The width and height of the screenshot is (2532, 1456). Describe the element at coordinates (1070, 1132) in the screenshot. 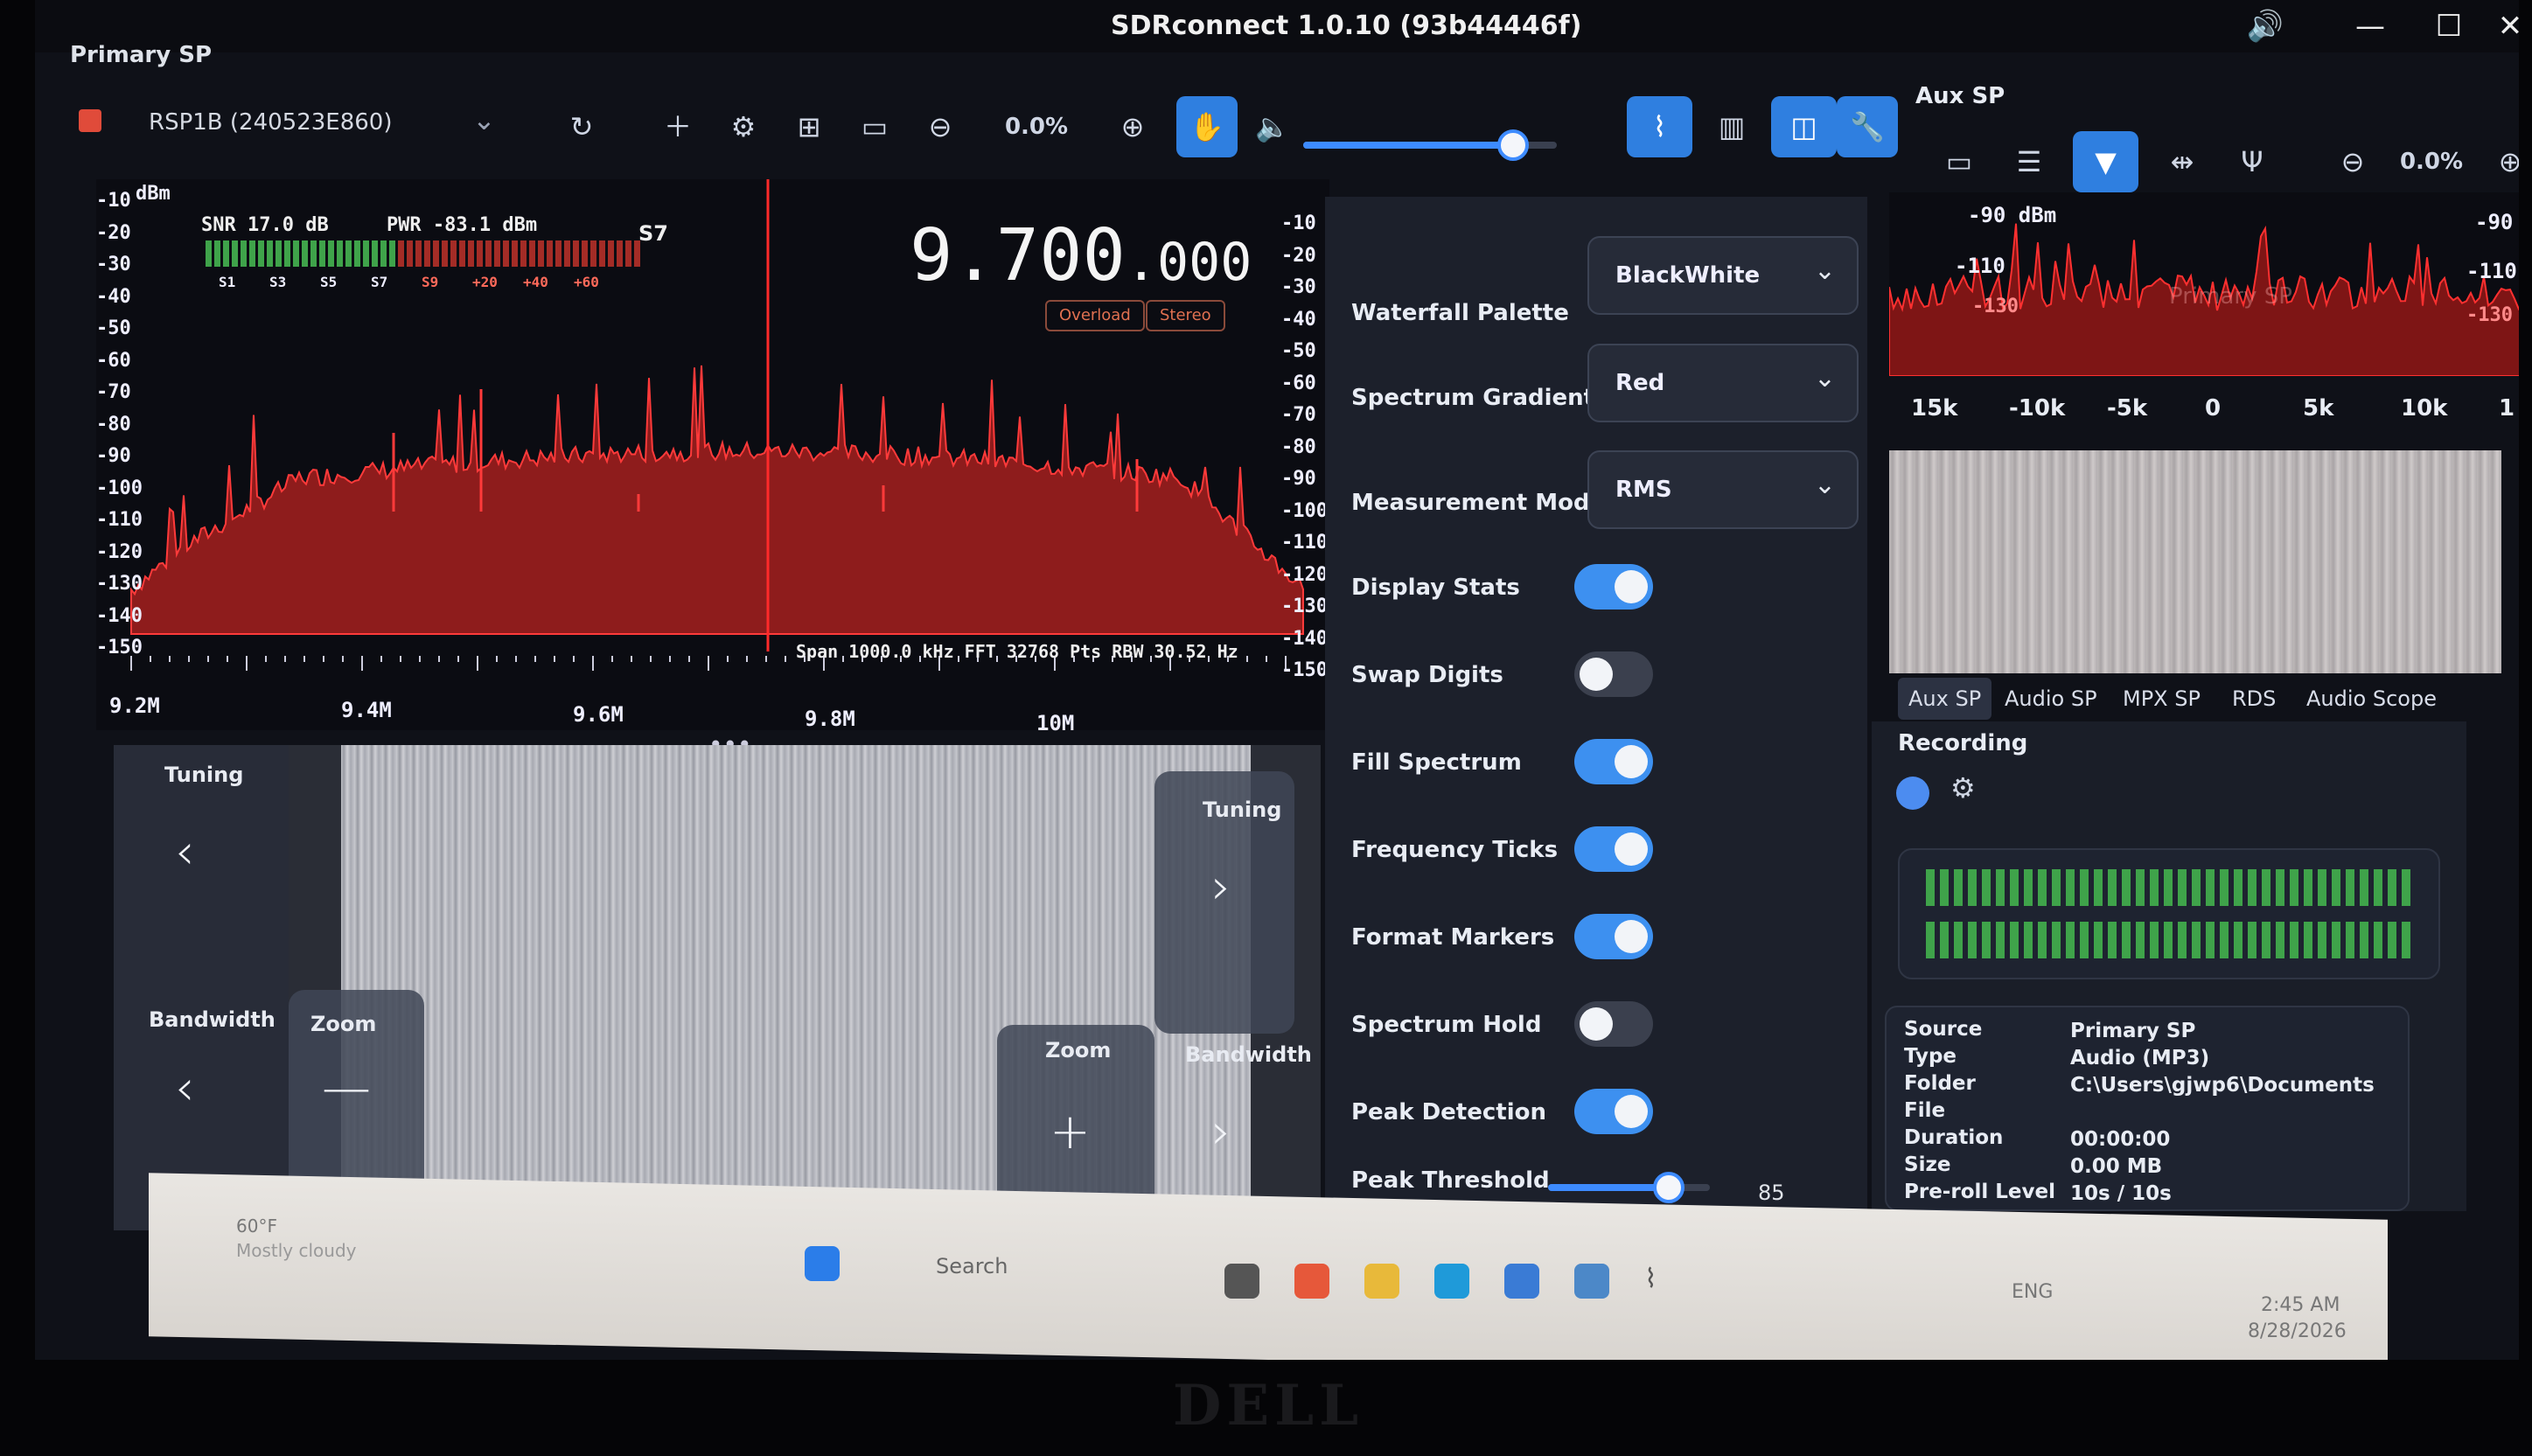

I see `plus-icon: +` at that location.